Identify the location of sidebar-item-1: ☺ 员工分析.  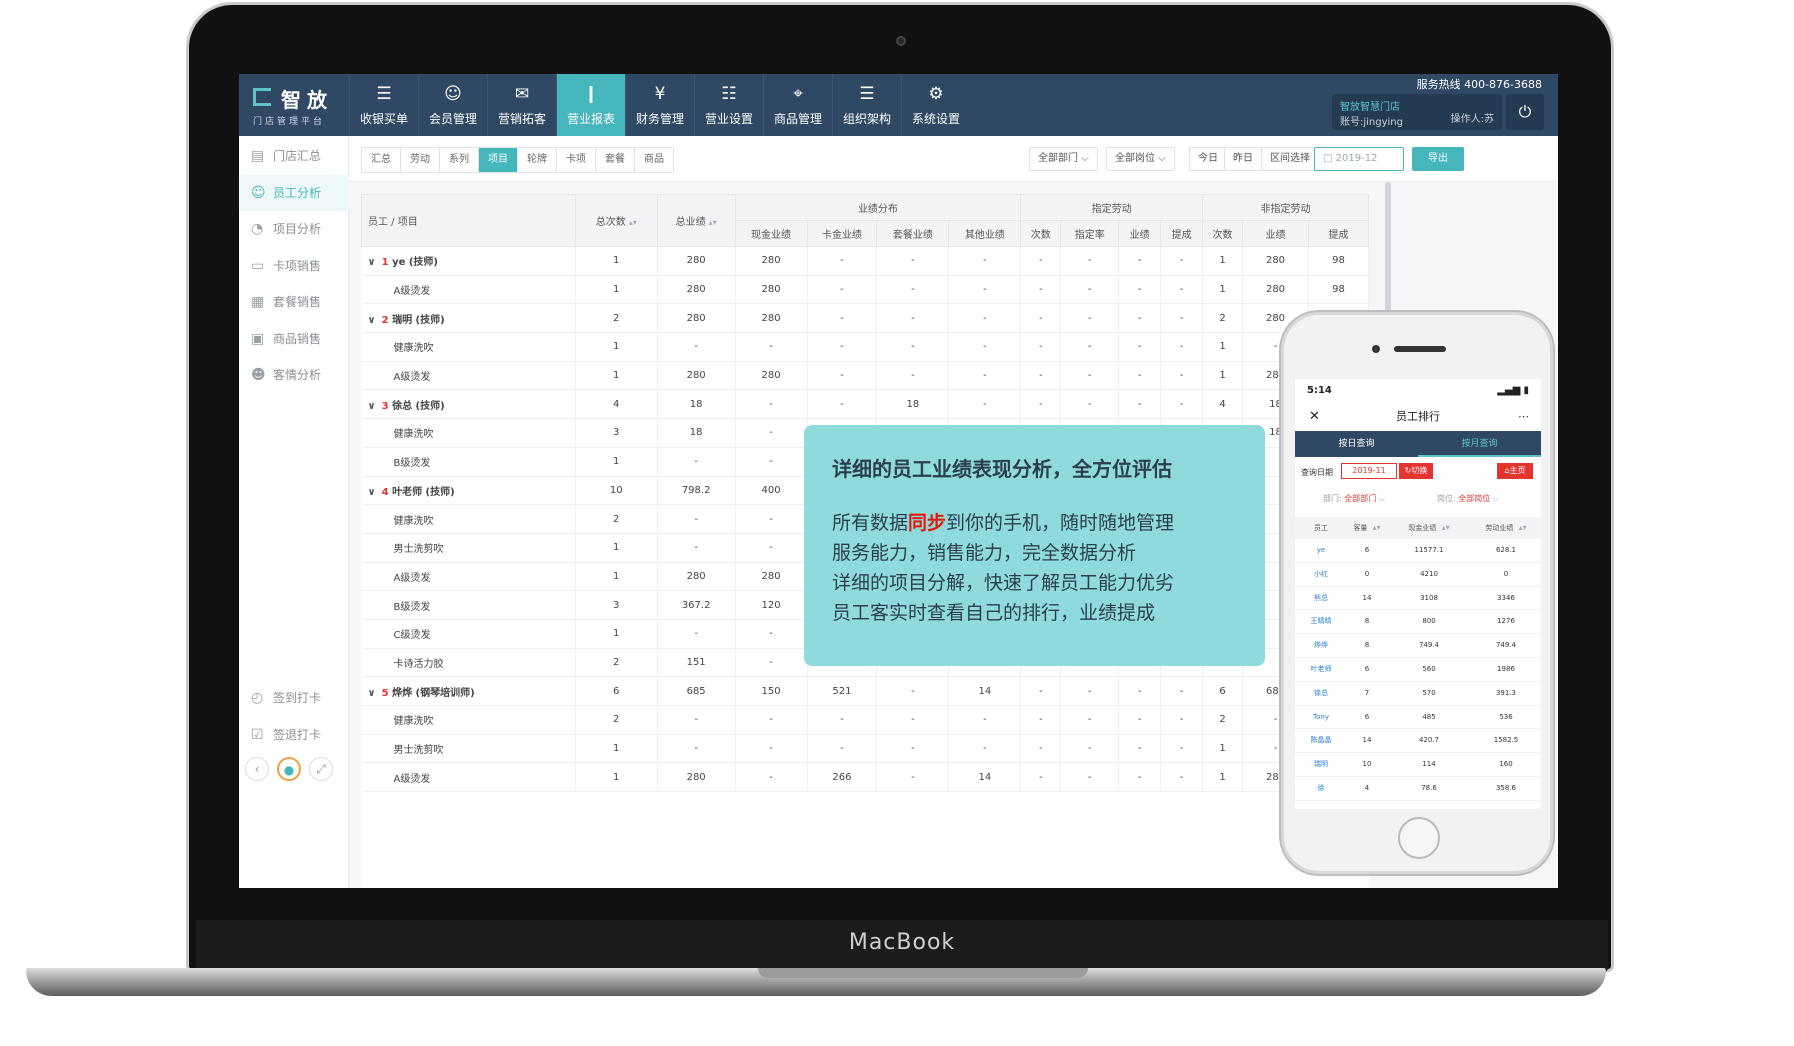
(294, 192).